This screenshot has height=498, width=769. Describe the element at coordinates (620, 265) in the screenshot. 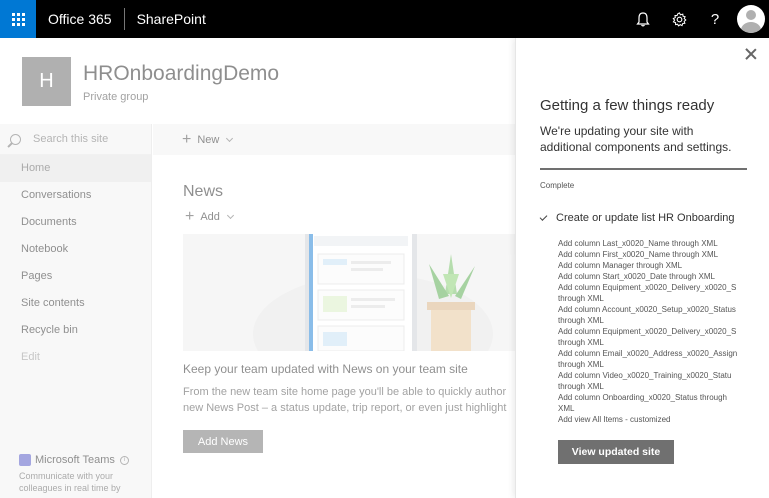

I see `step-line: Add column Manager through XML` at that location.